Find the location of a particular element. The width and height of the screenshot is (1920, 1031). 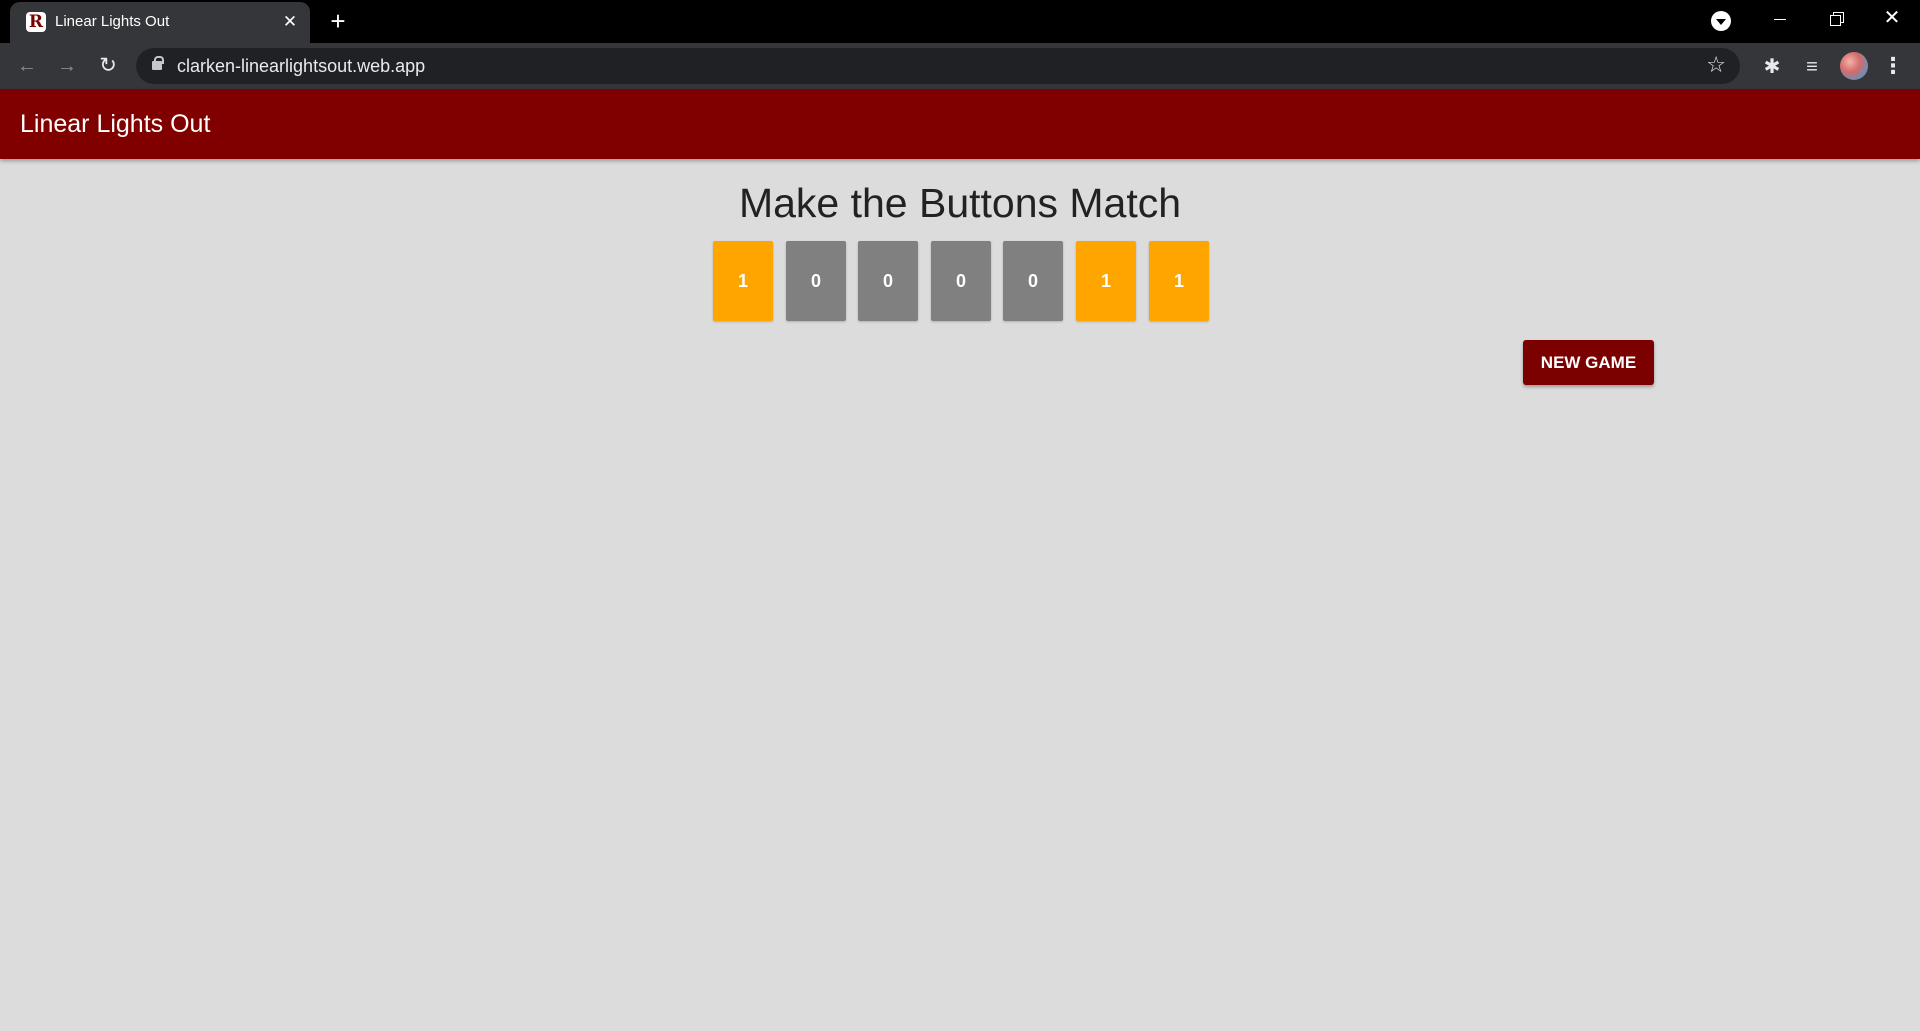

browser-menu-icon: ⋮ is located at coordinates (1893, 67).